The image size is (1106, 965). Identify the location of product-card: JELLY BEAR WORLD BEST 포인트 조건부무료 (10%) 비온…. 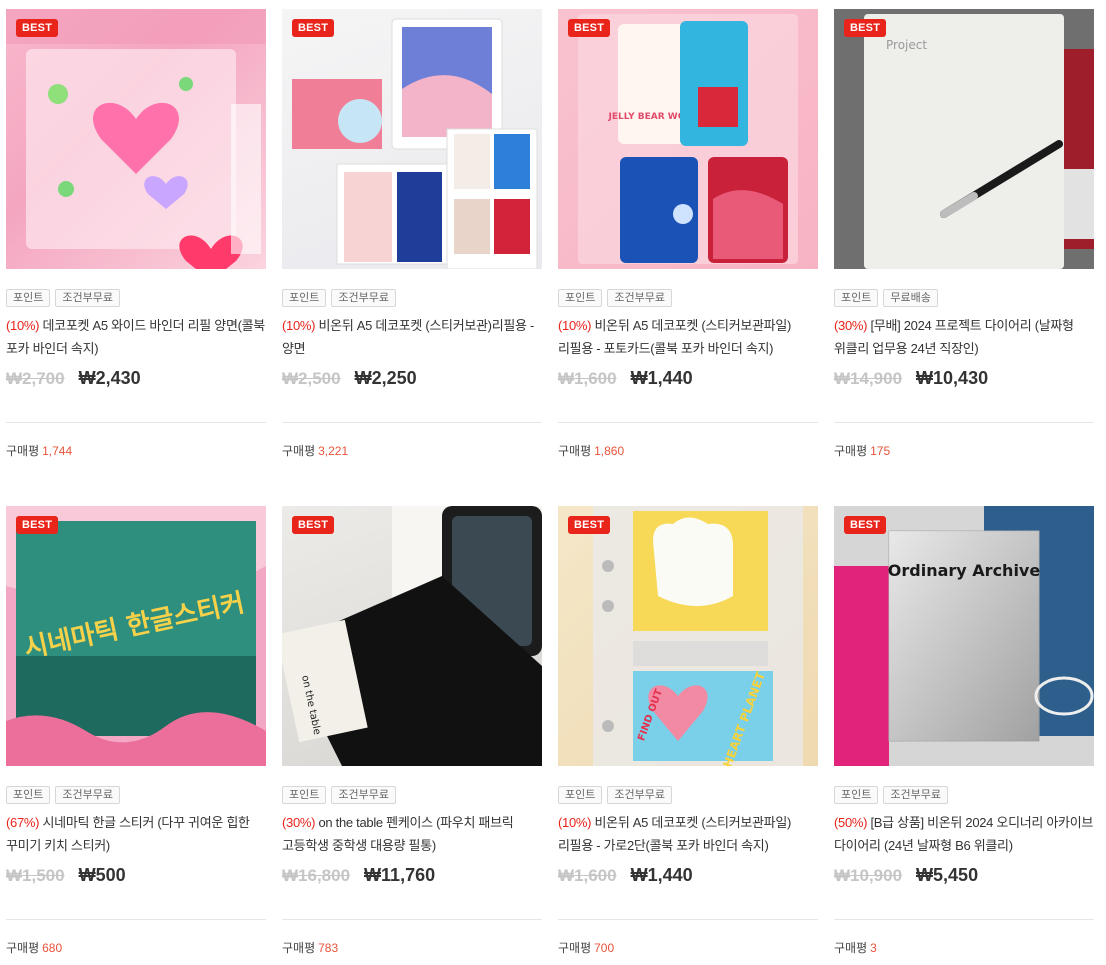
(688, 234).